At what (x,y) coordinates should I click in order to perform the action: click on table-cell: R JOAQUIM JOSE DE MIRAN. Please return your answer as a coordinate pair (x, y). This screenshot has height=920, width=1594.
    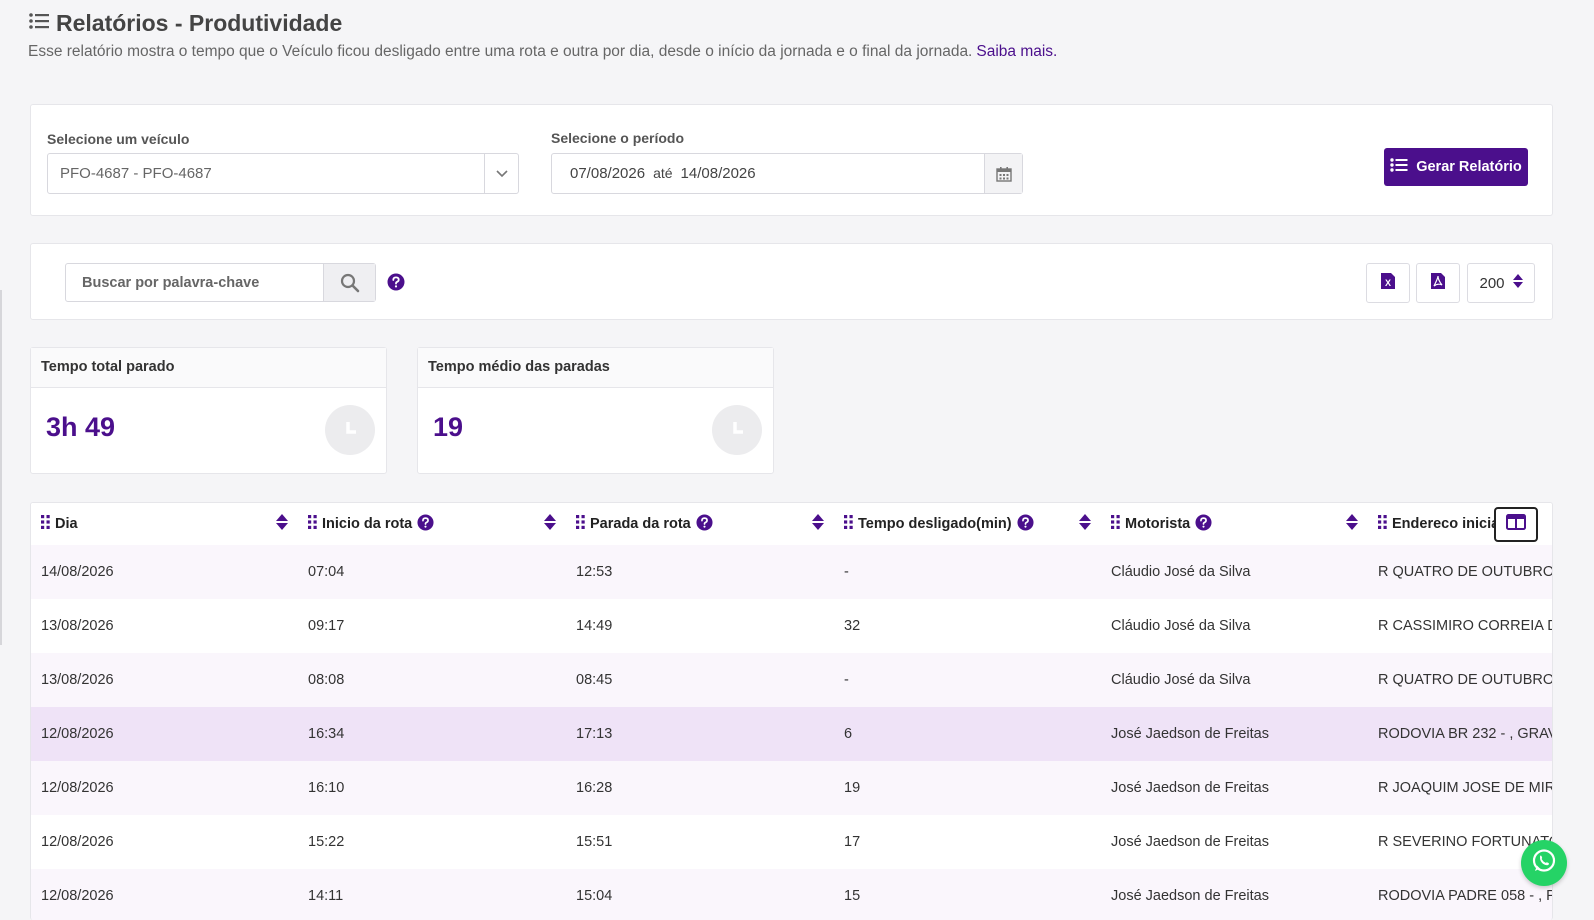
    Looking at the image, I should click on (1460, 788).